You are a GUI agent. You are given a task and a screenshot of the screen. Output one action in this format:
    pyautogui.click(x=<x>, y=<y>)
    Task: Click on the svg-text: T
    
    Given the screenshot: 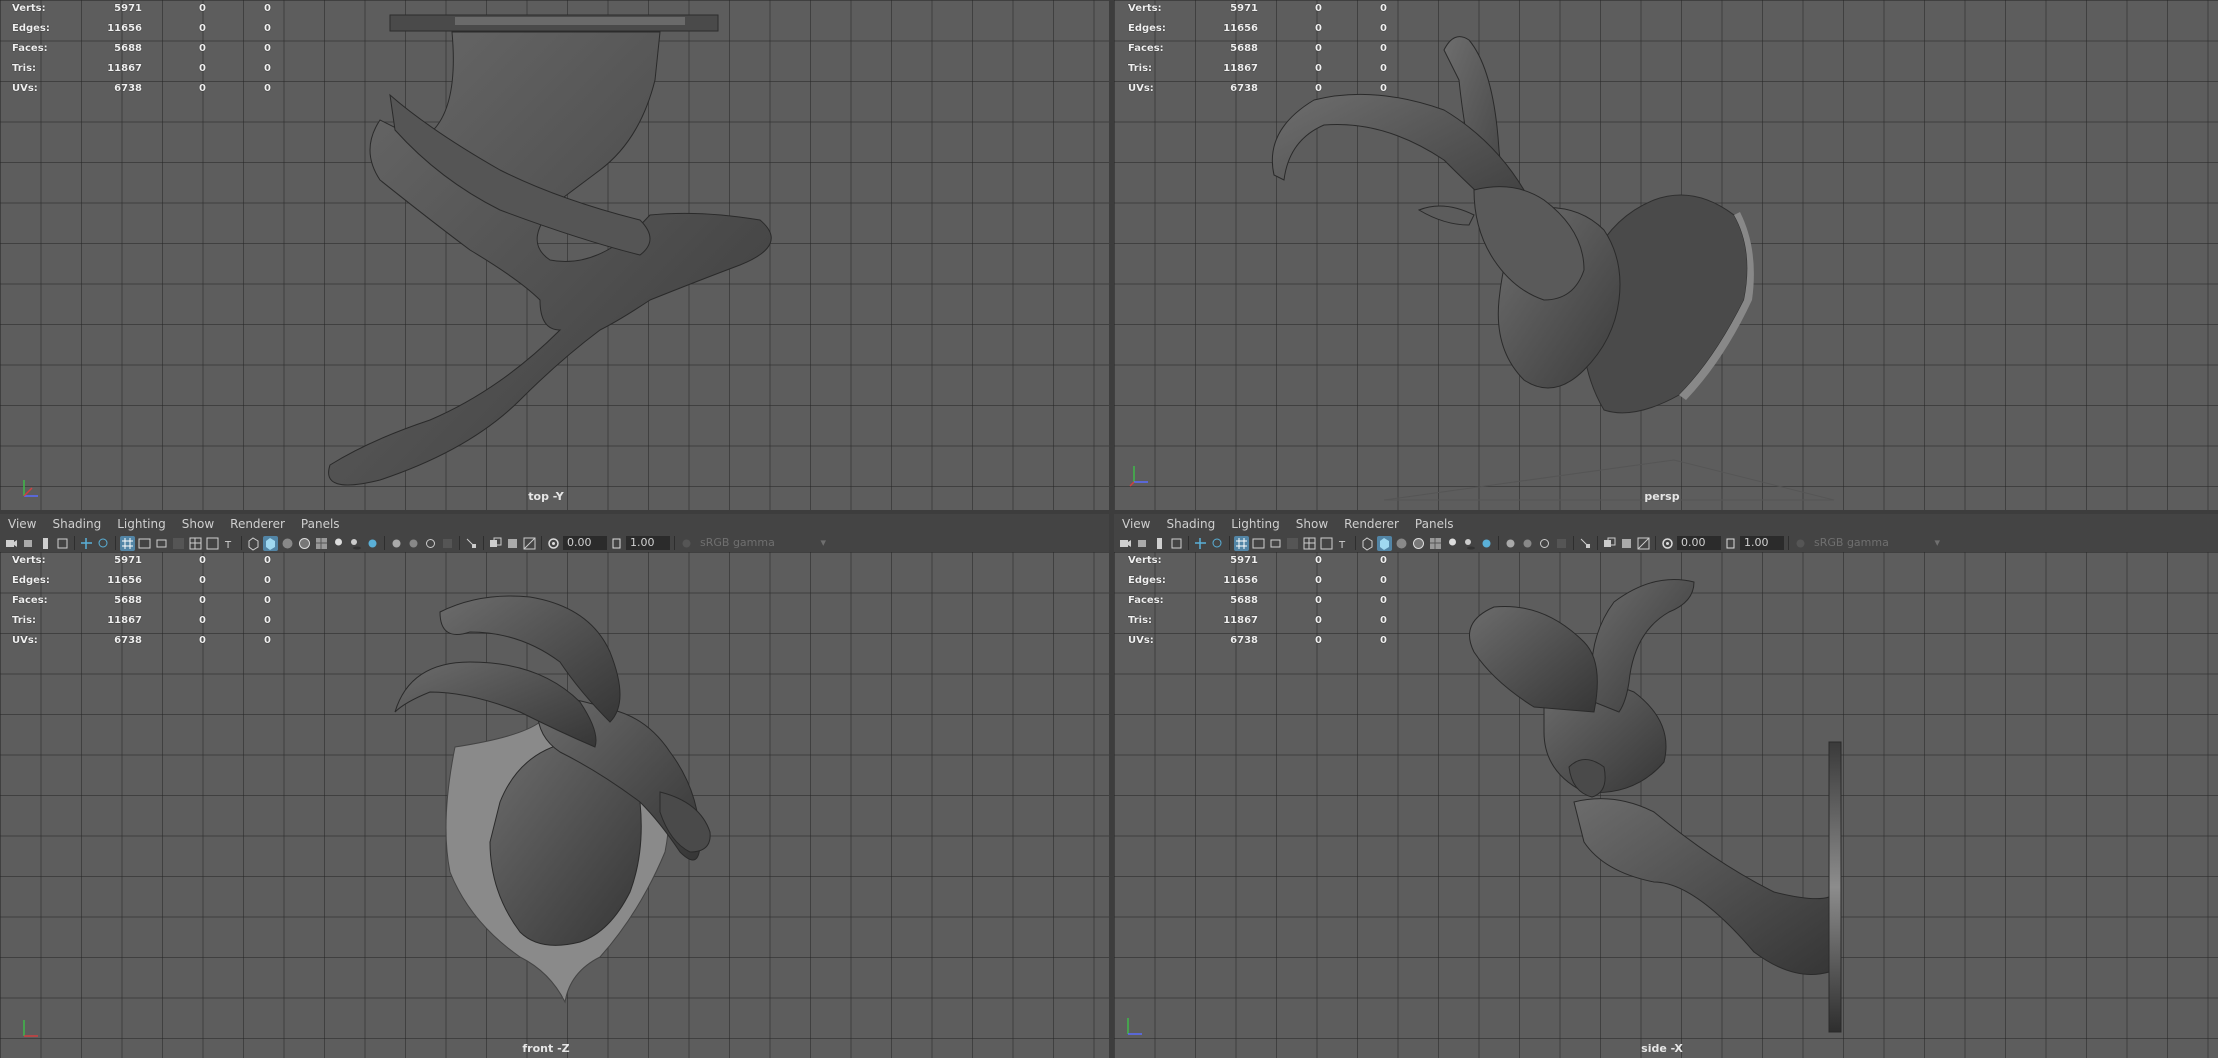 What is the action you would take?
    pyautogui.click(x=228, y=545)
    